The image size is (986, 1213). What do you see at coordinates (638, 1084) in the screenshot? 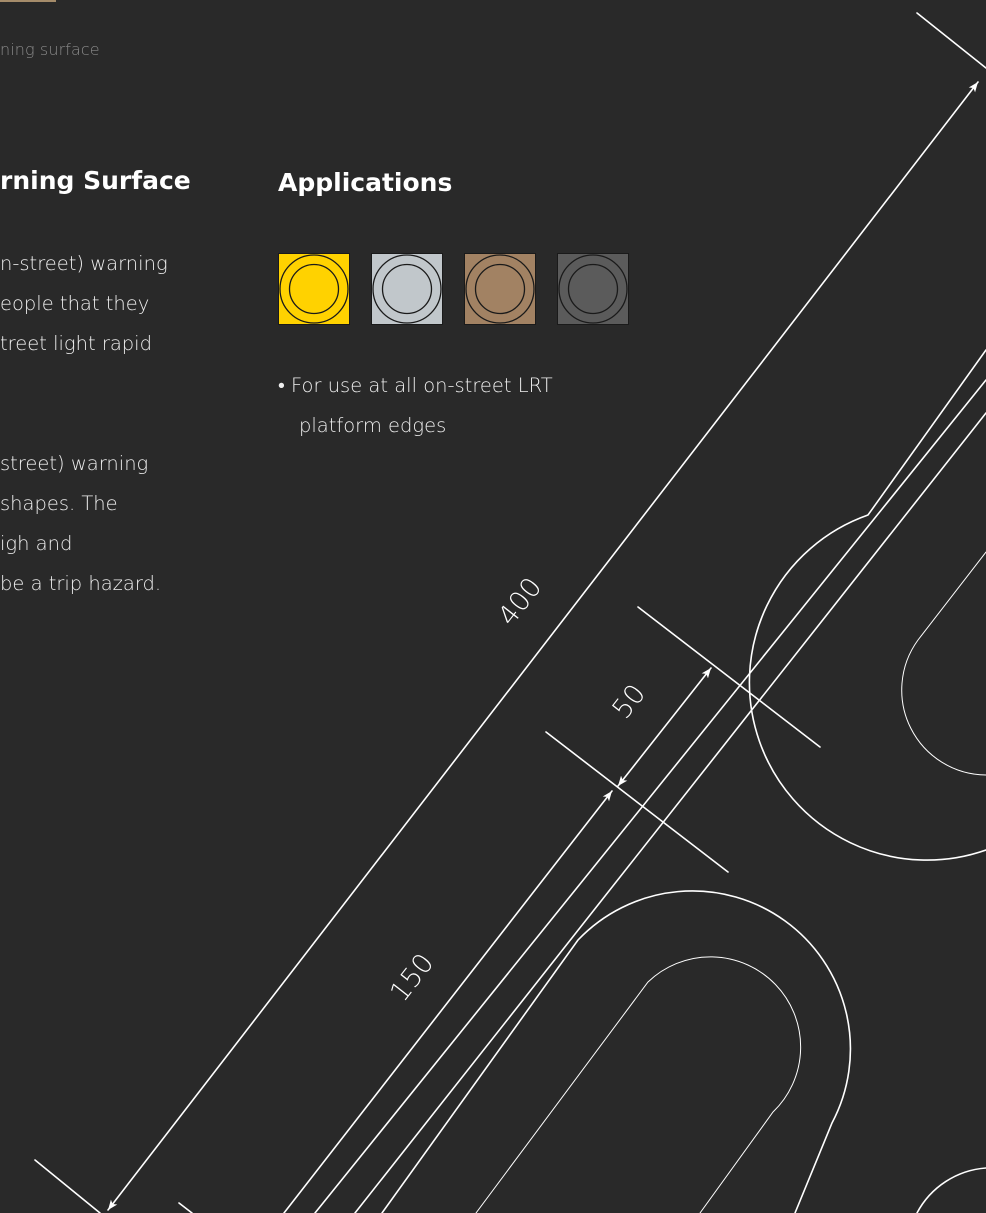
I see `lower-bar-inner-edge` at bounding box center [638, 1084].